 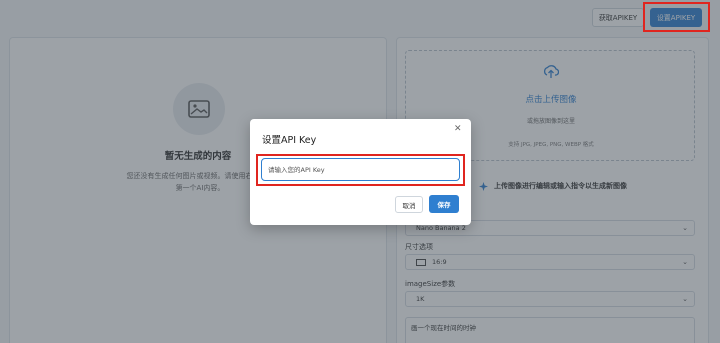 What do you see at coordinates (289, 140) in the screenshot?
I see `modal-title: 设置API Key` at bounding box center [289, 140].